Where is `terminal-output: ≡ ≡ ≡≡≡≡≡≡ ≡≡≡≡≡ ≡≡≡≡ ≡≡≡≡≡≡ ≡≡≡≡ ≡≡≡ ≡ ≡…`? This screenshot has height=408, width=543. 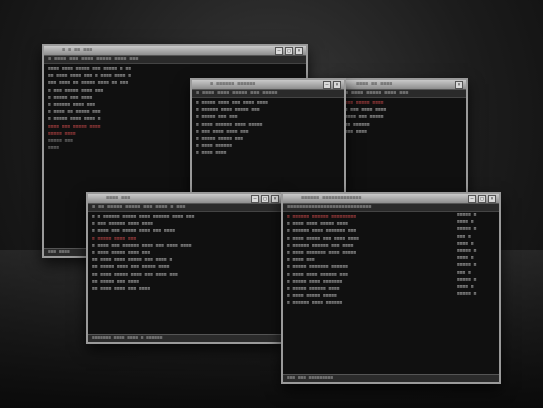 terminal-output: ≡ ≡ ≡≡≡≡≡≡ ≡≡≡≡≡ ≡≡≡≡ ≡≡≡≡≡≡ ≡≡≡≡ ≡≡≡ ≡ ≡… is located at coordinates (185, 253).